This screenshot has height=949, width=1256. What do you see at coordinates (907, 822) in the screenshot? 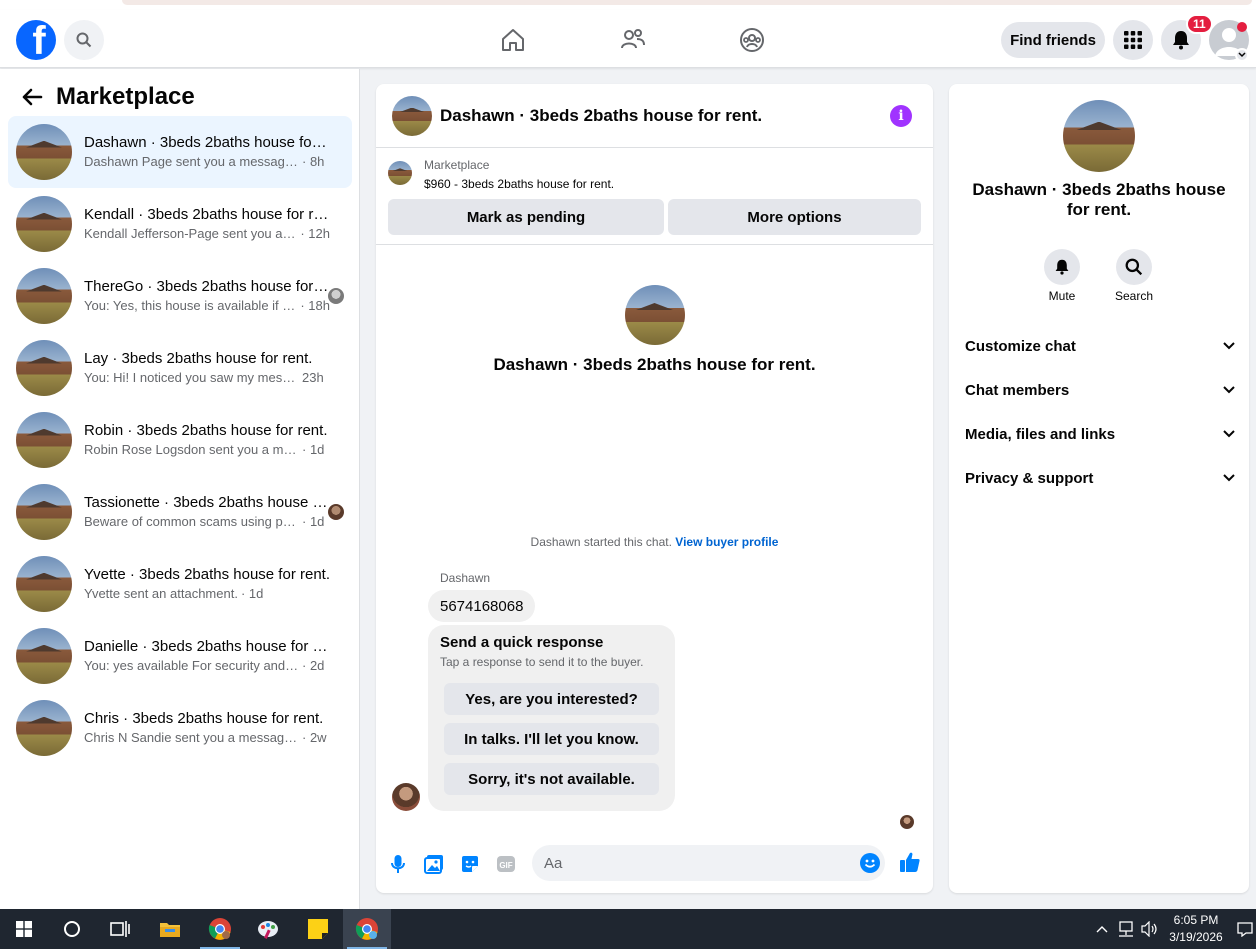
I see `read-receipt-avatar` at bounding box center [907, 822].